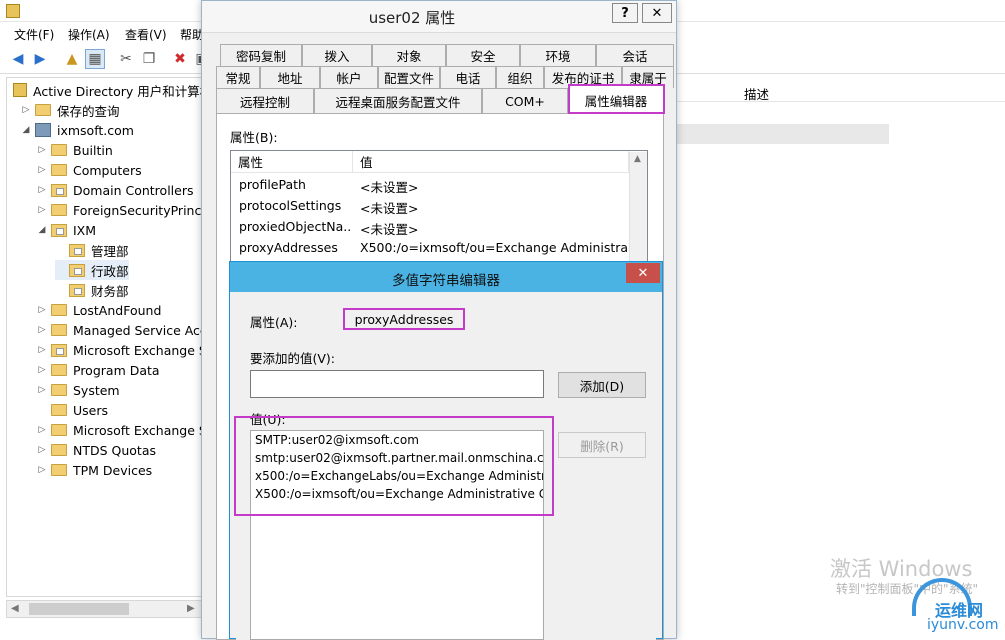 The width and height of the screenshot is (1005, 640). What do you see at coordinates (15, 608) in the screenshot?
I see `scroll-left-icon: ◀` at bounding box center [15, 608].